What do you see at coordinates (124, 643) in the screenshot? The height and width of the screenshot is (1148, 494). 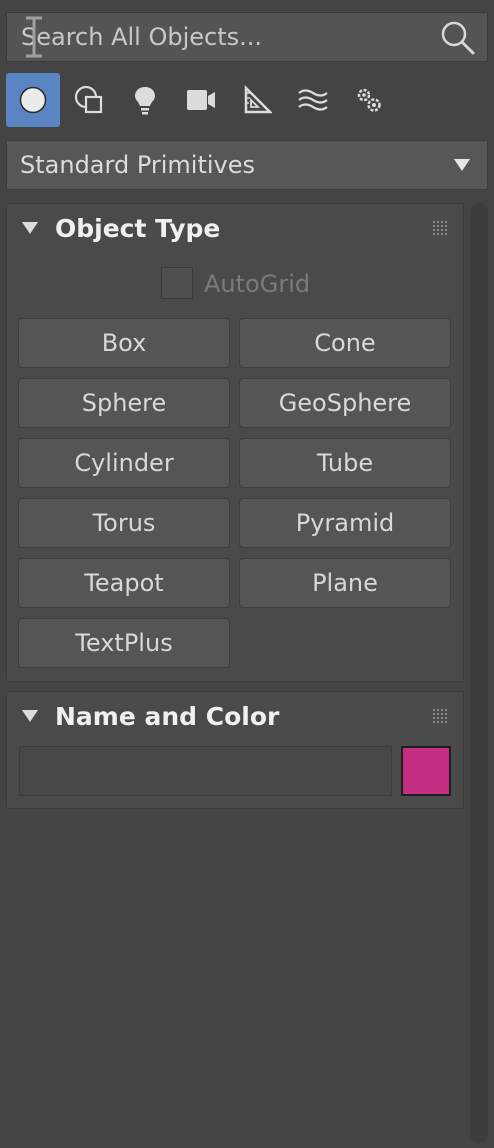 I see `textplus-button: TextPlus` at bounding box center [124, 643].